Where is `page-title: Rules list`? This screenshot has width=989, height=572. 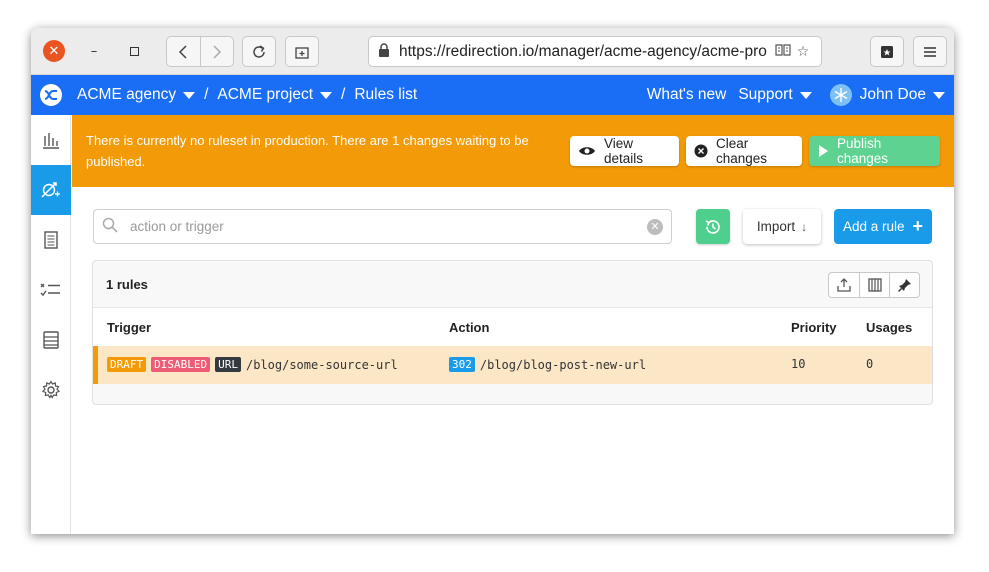
page-title: Rules list is located at coordinates (386, 94).